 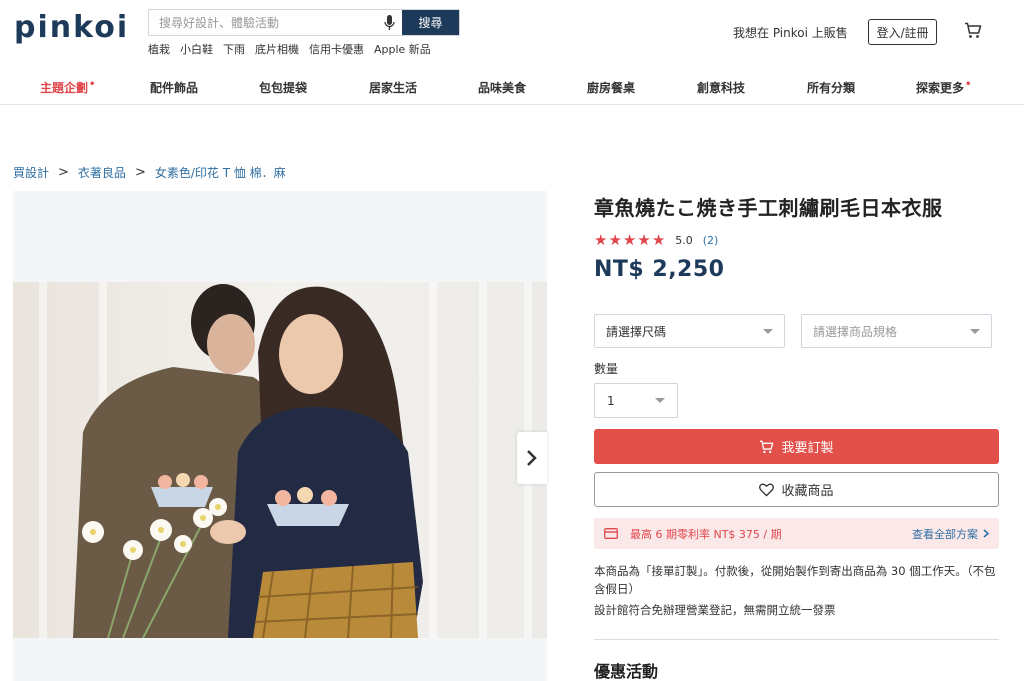 I want to click on rating-score: 5.0, so click(x=684, y=240).